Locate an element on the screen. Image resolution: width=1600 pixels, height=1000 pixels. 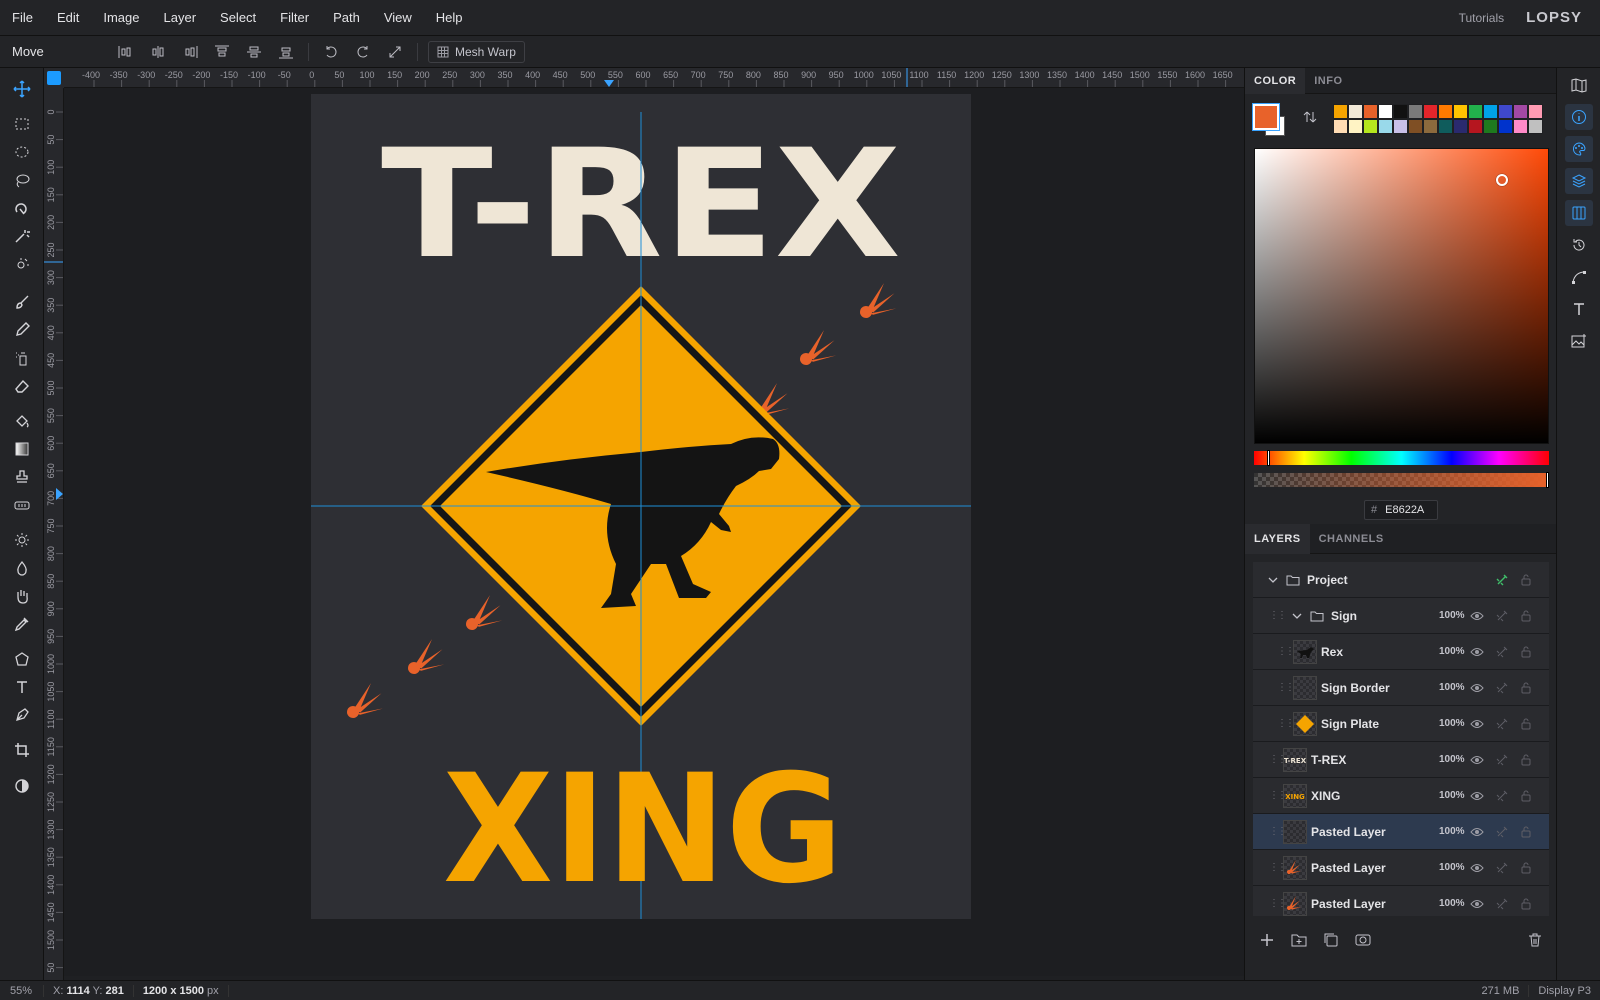
align-left-icon is located at coordinates (126, 52).